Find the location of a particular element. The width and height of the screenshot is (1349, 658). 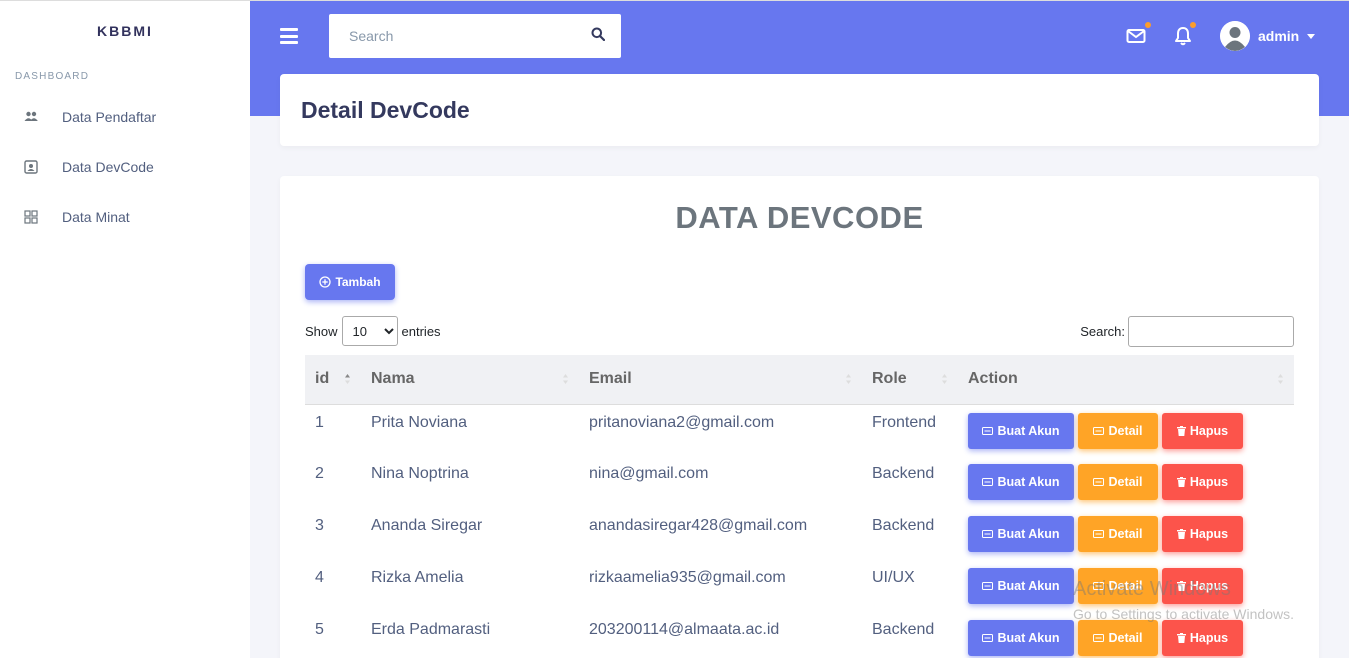

sidebar-item-label: Data Pendaftar is located at coordinates (109, 117).